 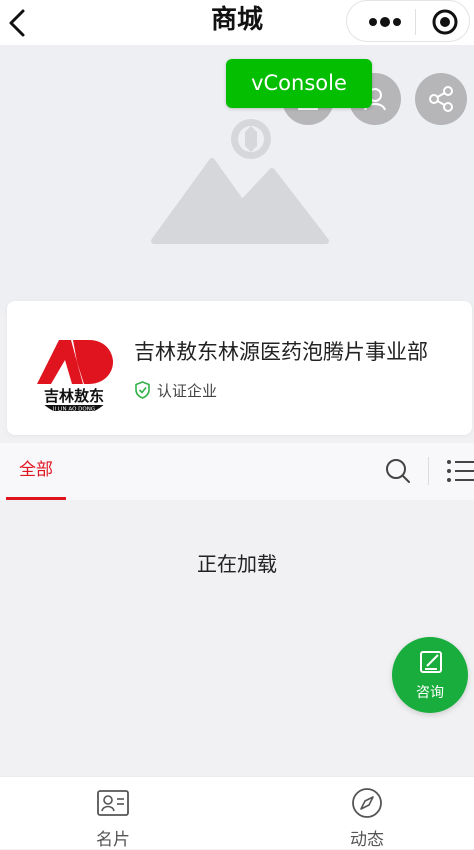 What do you see at coordinates (367, 840) in the screenshot?
I see `tabbar-label-feed: 动态` at bounding box center [367, 840].